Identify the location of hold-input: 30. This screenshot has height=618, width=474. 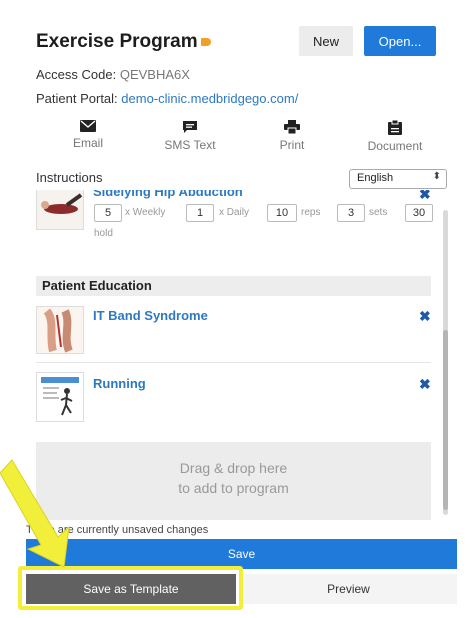
(419, 213).